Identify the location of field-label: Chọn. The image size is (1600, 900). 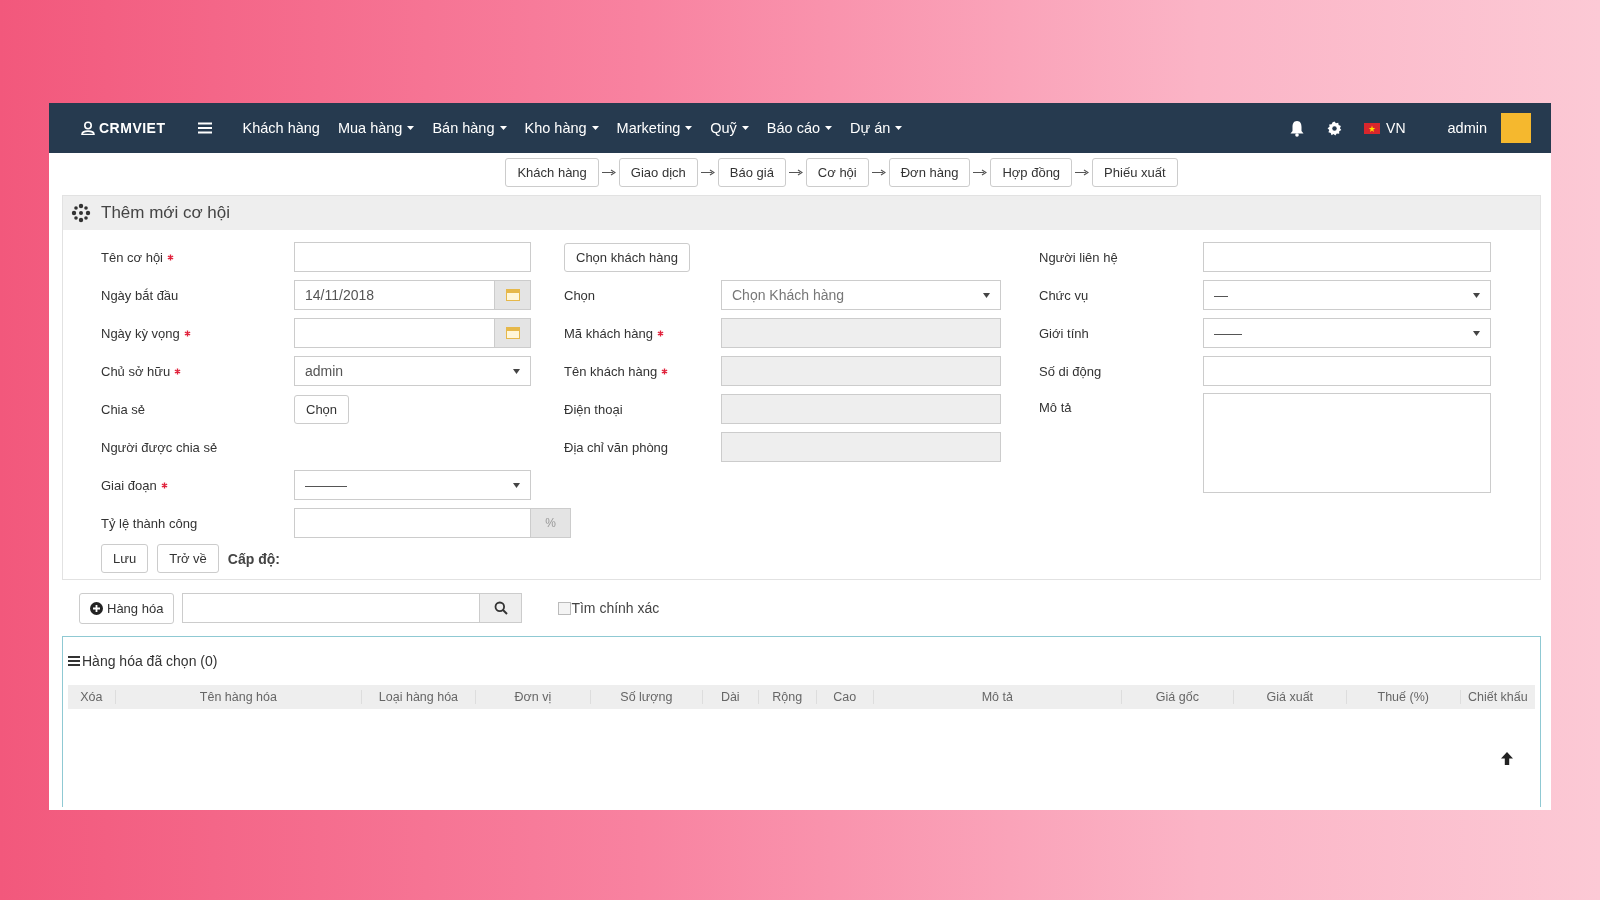
(580, 295).